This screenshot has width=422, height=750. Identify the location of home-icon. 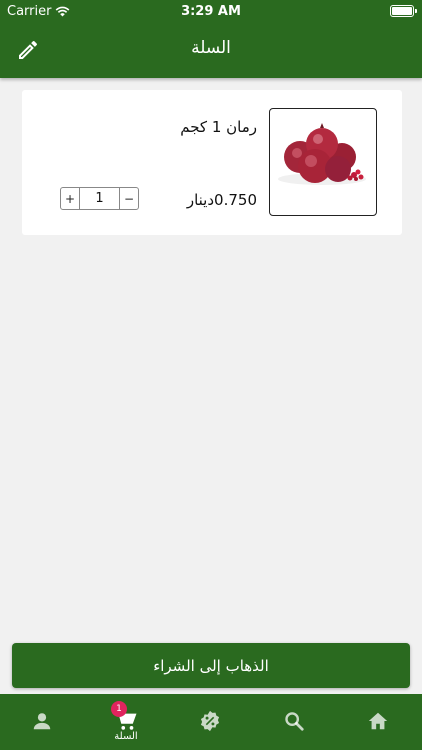
(378, 721).